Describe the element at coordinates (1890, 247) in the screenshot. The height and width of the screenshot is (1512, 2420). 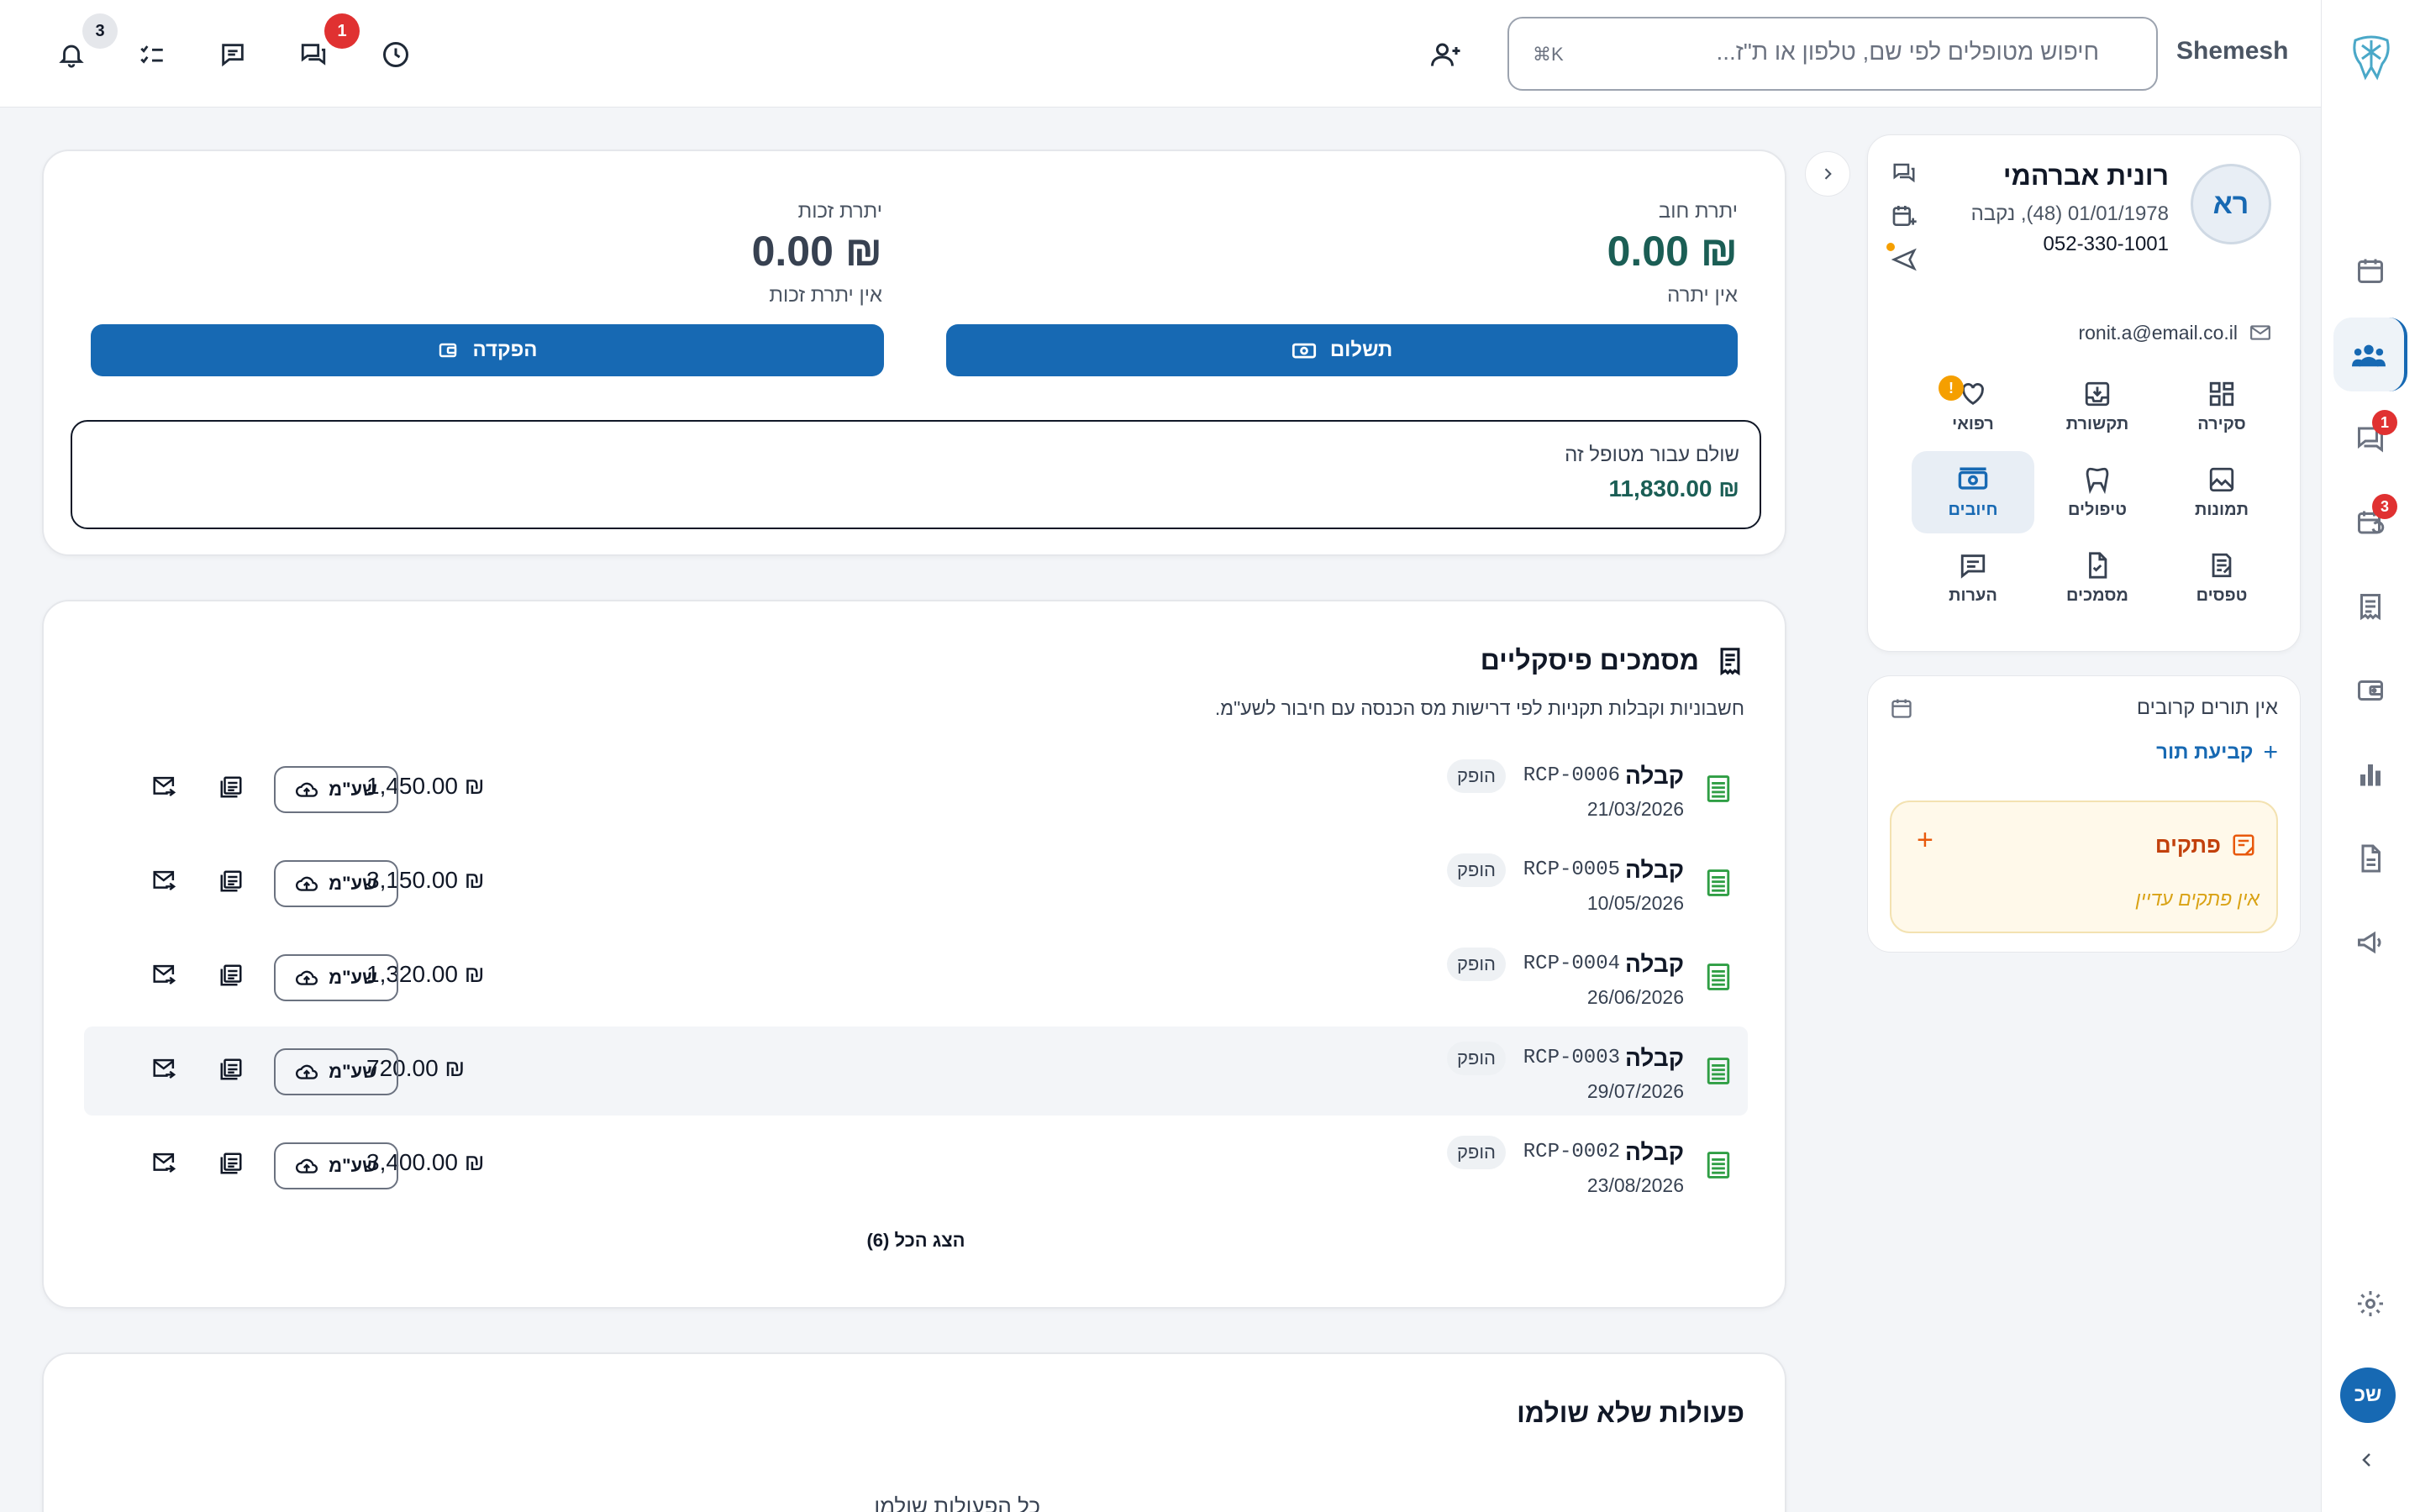
I see `send-status-dot` at that location.